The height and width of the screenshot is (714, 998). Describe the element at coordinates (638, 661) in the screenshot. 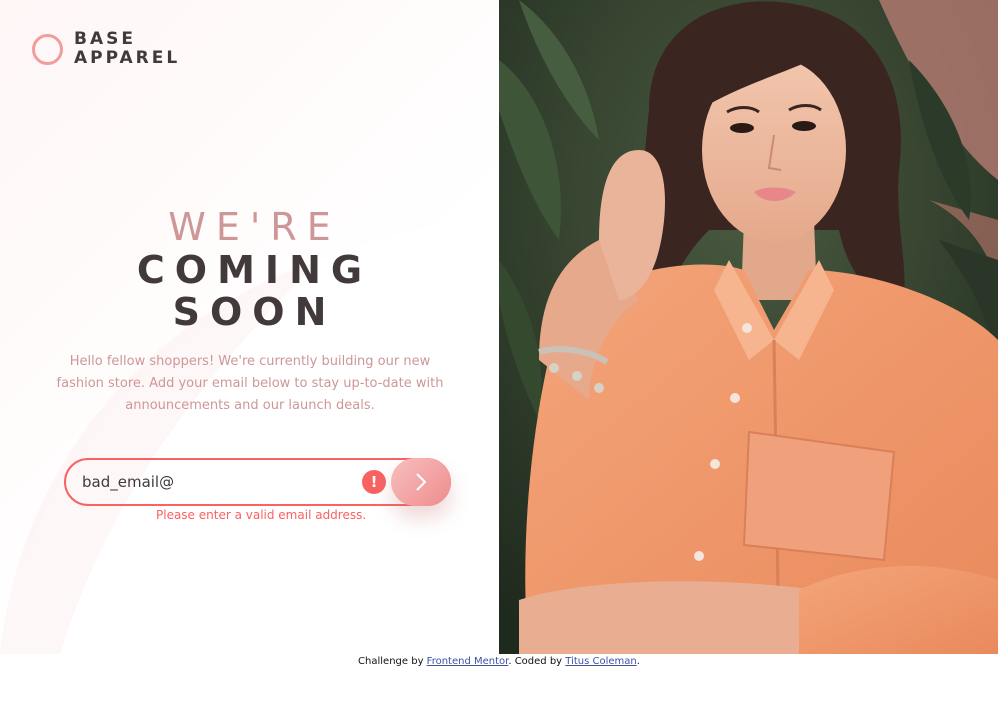

I see `footer-suffix: .` at that location.